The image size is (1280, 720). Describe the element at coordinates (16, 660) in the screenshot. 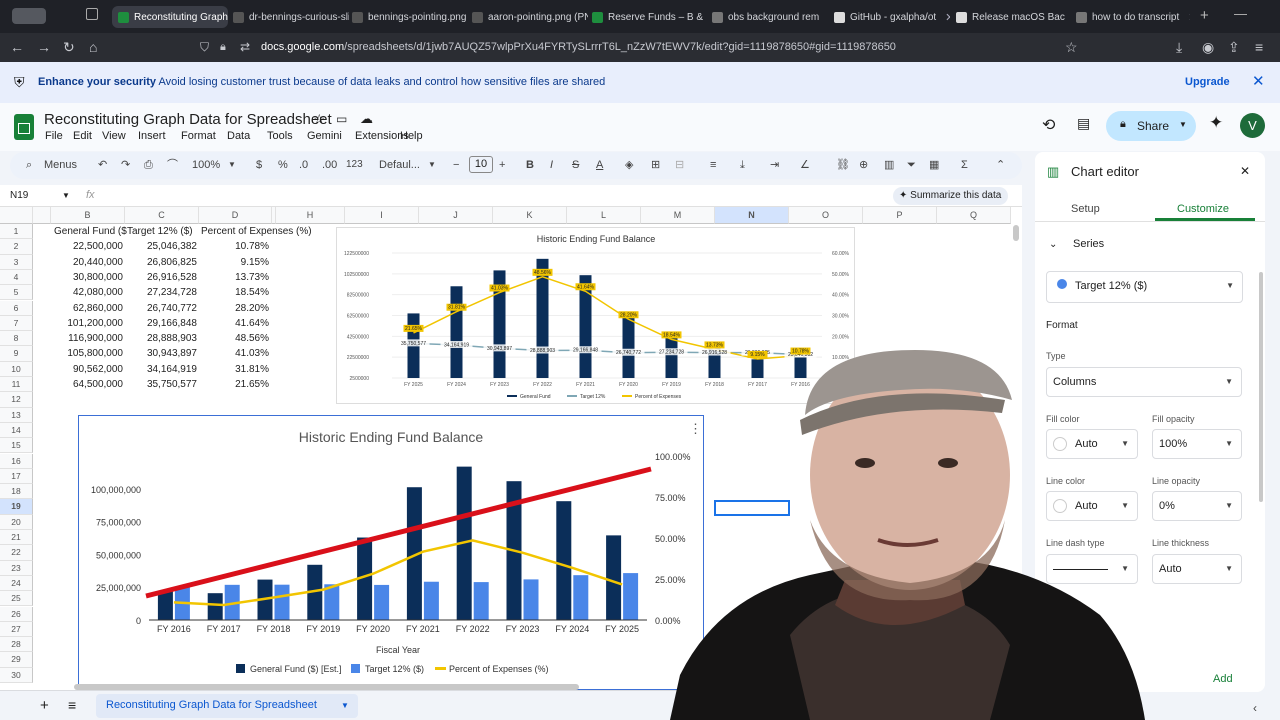

I see `row-header: 29` at that location.